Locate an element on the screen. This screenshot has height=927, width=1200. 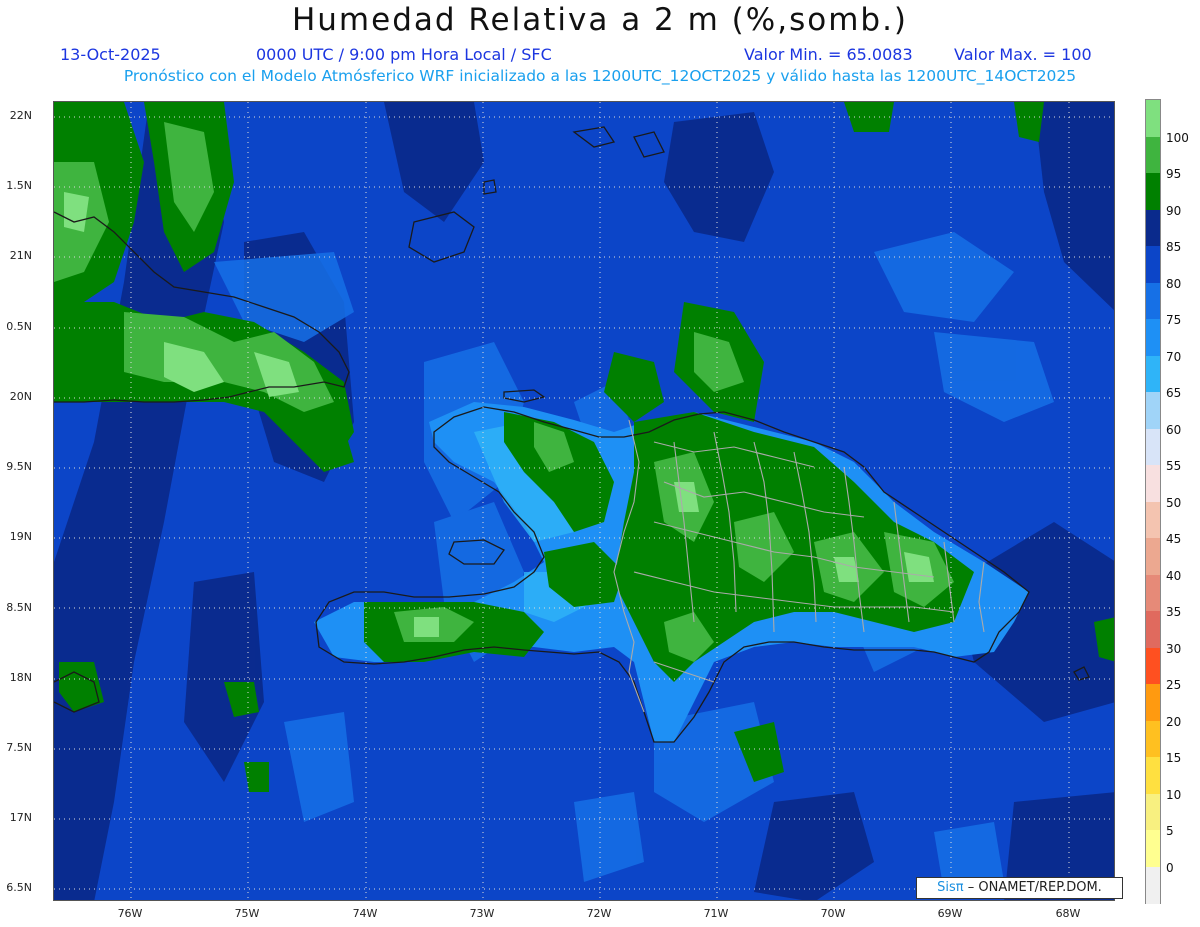
colorbar-label: 30 is located at coordinates (1174, 648).